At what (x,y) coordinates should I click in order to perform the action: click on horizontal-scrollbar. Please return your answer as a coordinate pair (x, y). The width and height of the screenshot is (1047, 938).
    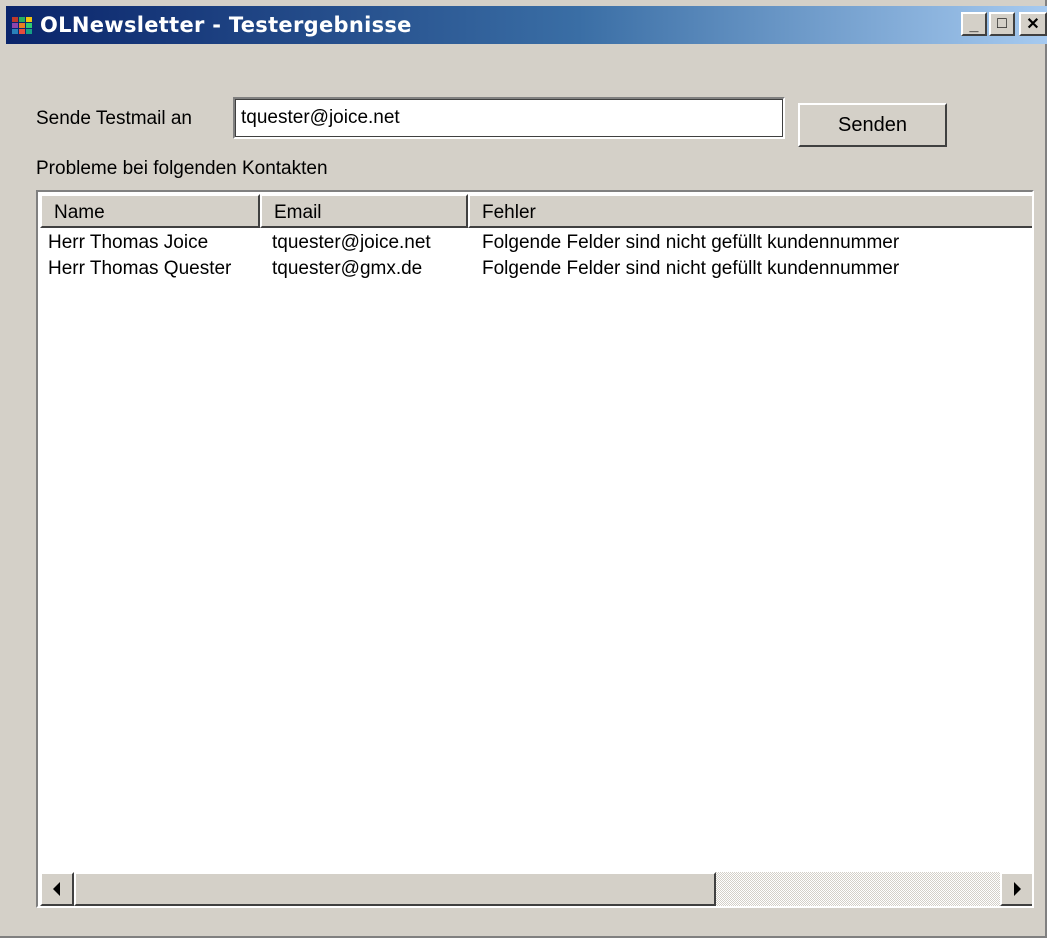
    Looking at the image, I should click on (536, 889).